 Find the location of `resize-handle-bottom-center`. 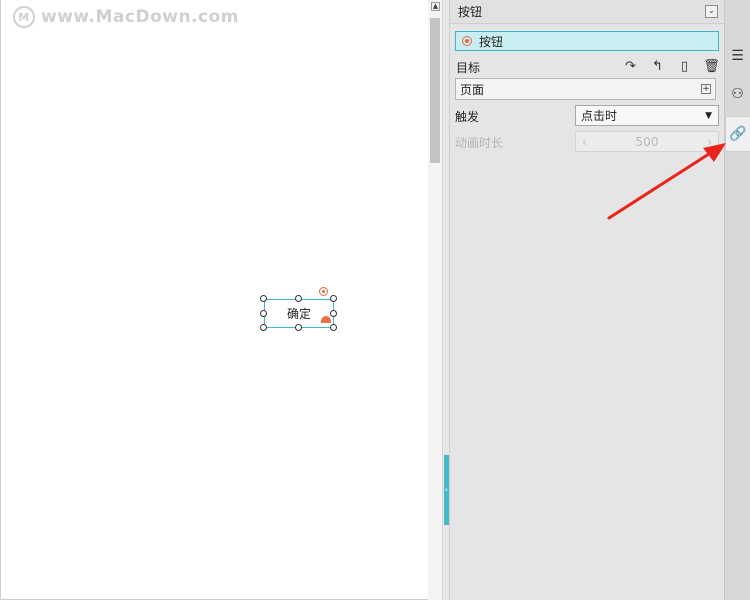

resize-handle-bottom-center is located at coordinates (298, 327).